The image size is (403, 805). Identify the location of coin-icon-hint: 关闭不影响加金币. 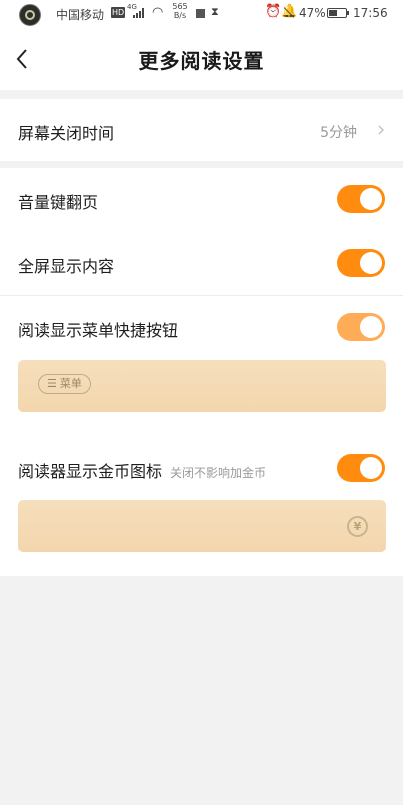
(218, 473).